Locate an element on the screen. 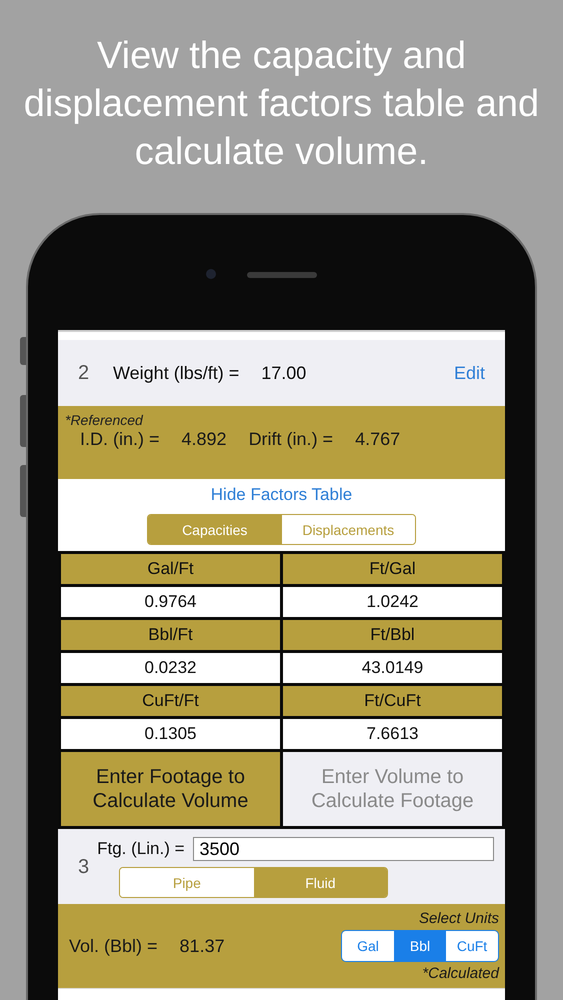  table-header: Ft/Bbl is located at coordinates (392, 635).